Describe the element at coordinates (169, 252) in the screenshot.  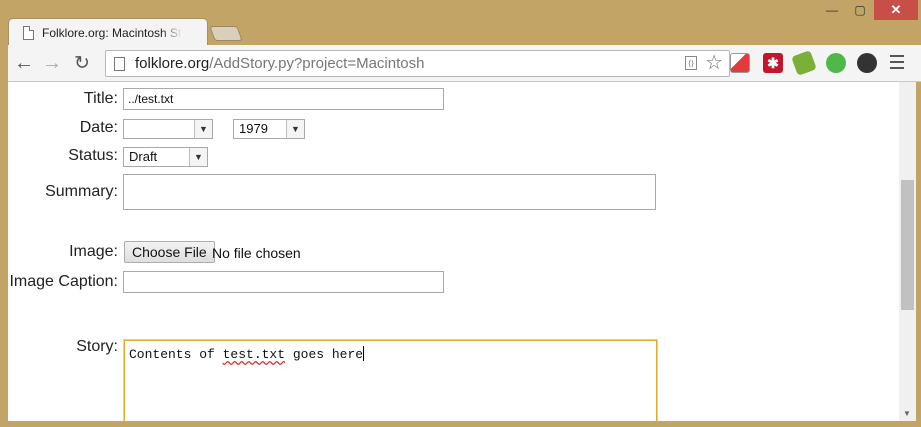
I see `choose-file-button: Choose File` at that location.